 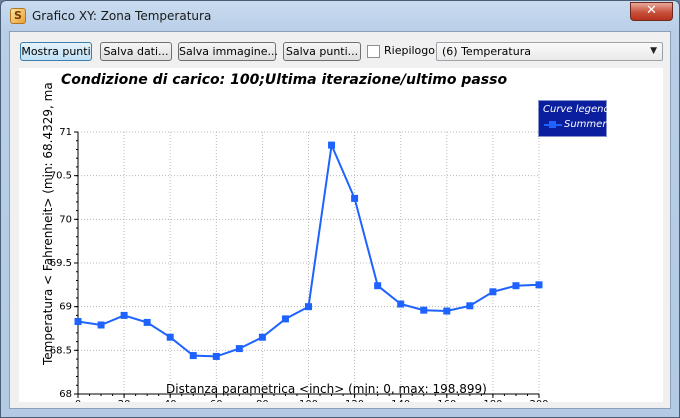 I want to click on result-select: (6) Temperatura ▼, so click(x=549, y=51).